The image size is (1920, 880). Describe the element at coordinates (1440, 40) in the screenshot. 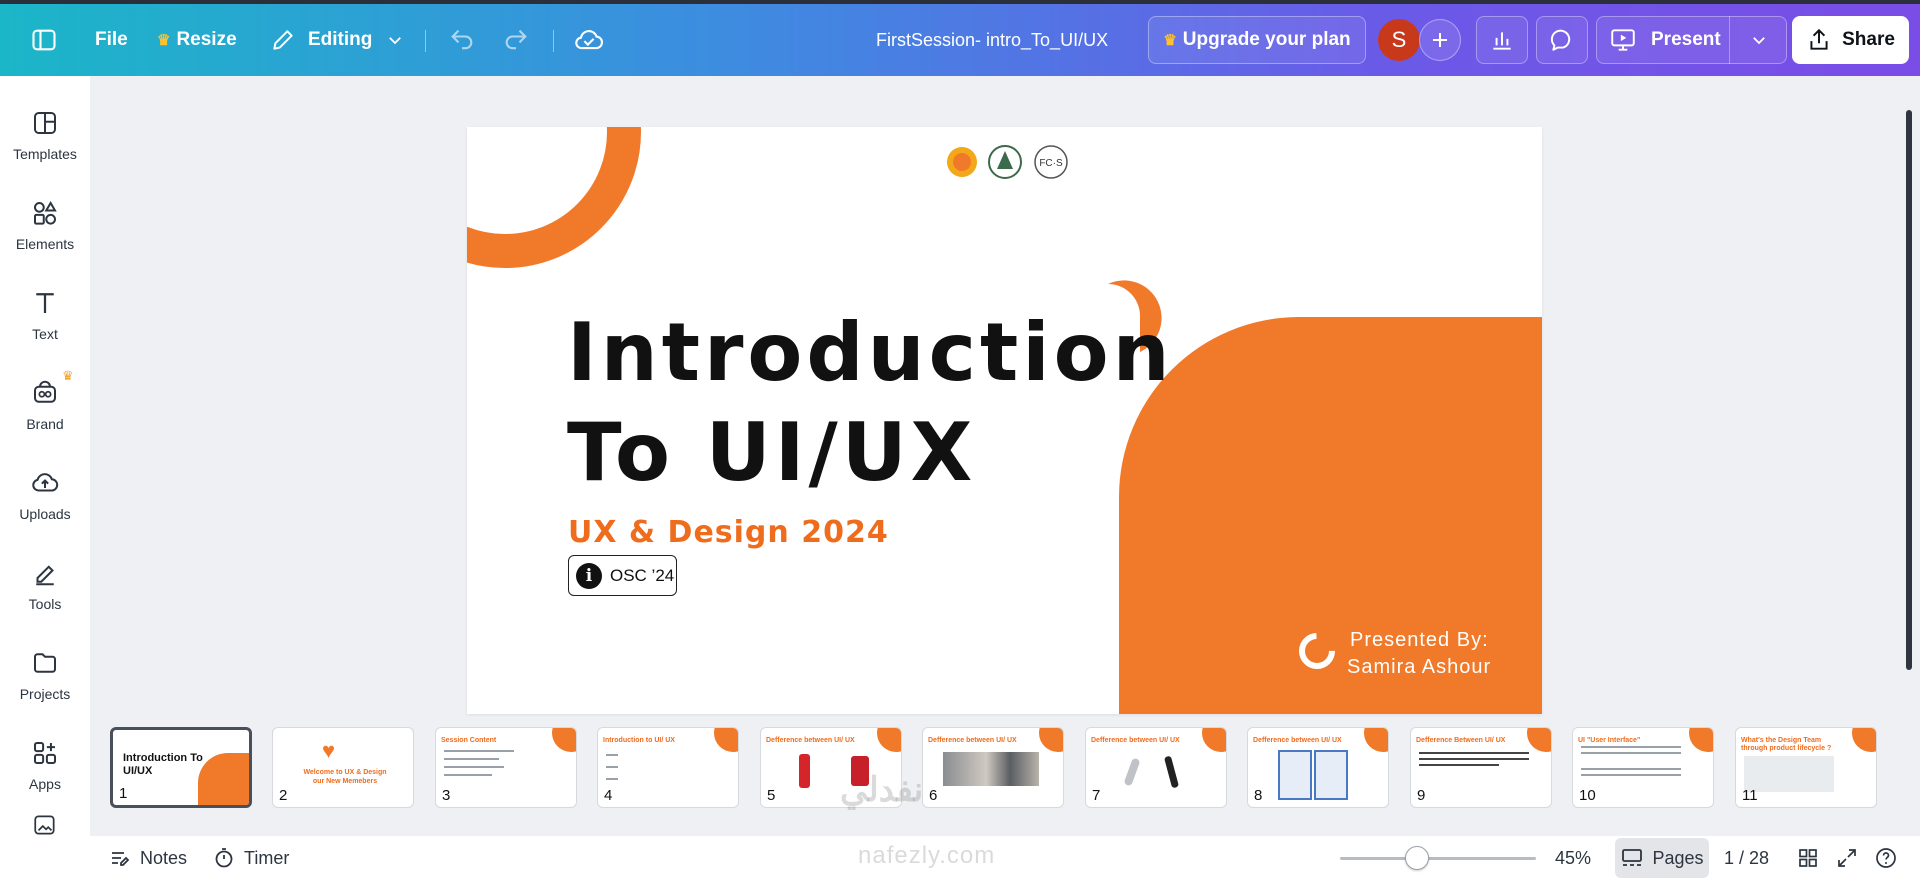

I see `add-collaborator-button` at that location.